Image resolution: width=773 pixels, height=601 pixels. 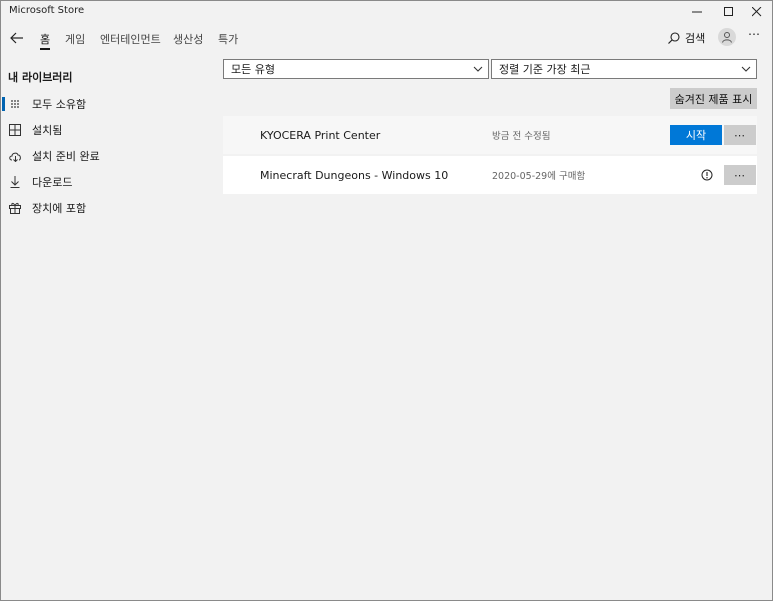 I want to click on tab-deals: 특가, so click(x=228, y=40).